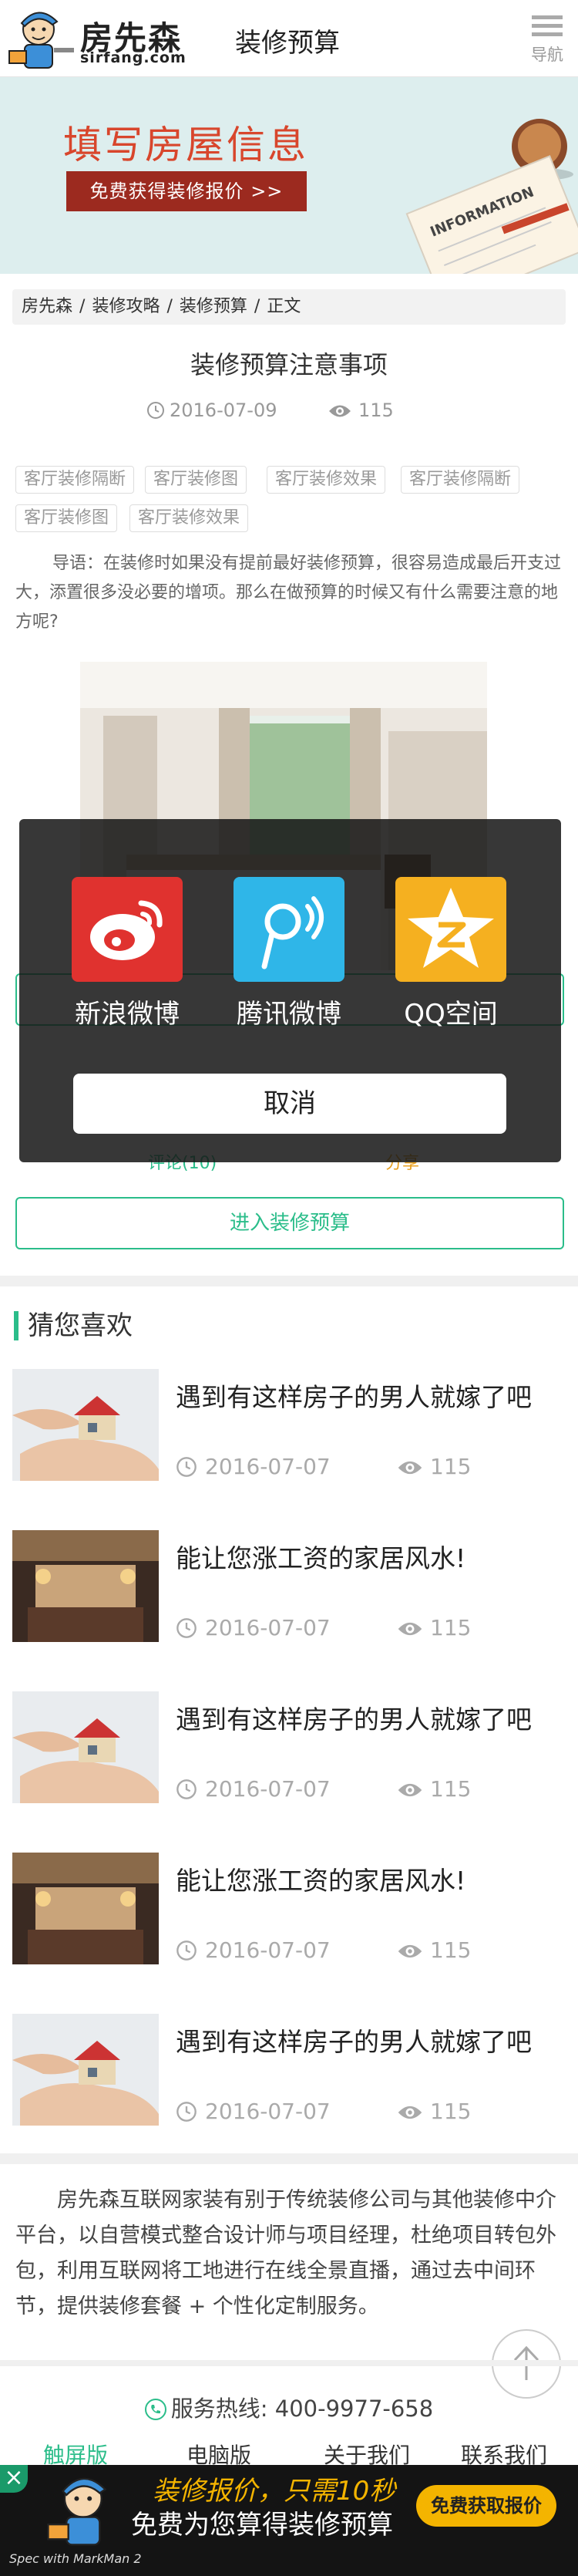  Describe the element at coordinates (127, 929) in the screenshot. I see `weibo-icon` at that location.